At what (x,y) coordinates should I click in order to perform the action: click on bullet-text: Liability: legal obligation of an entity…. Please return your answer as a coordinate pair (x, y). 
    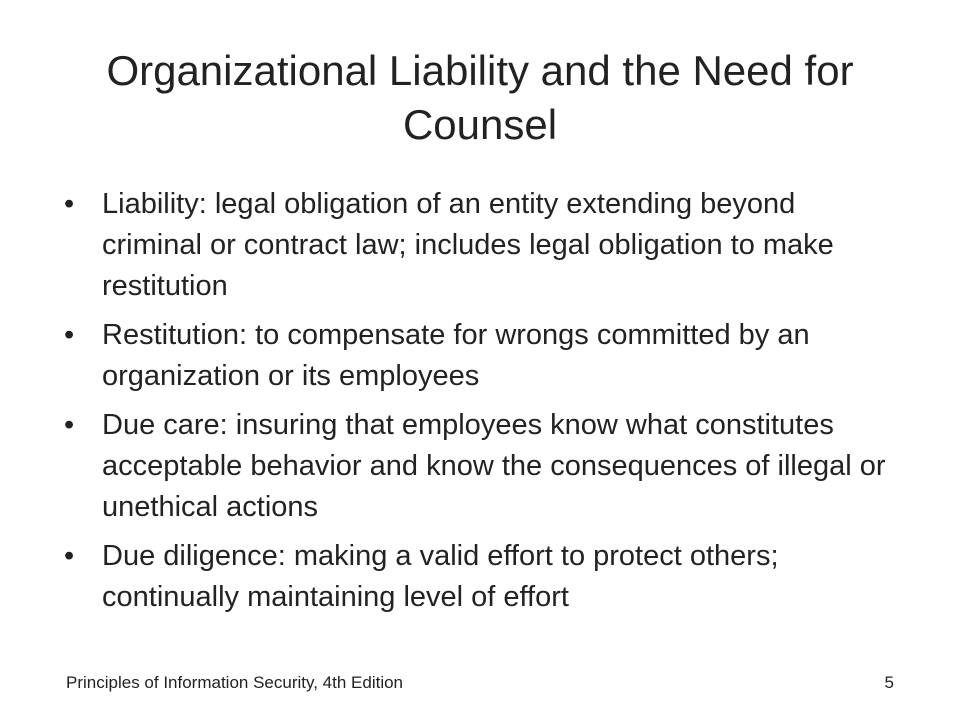
    Looking at the image, I should click on (468, 245).